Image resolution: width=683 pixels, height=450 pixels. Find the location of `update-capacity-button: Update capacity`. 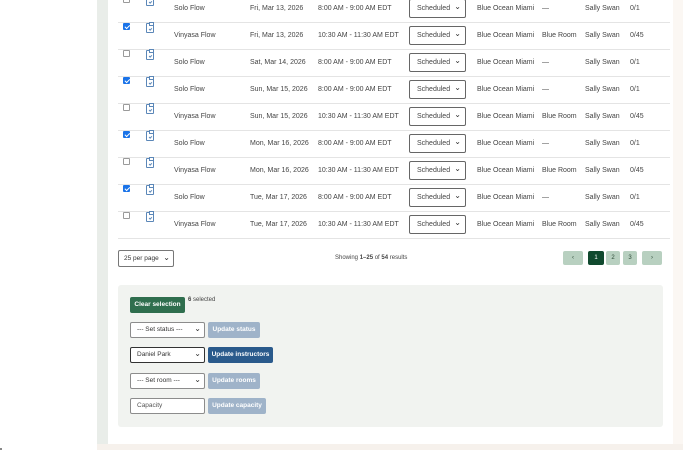

update-capacity-button: Update capacity is located at coordinates (237, 406).